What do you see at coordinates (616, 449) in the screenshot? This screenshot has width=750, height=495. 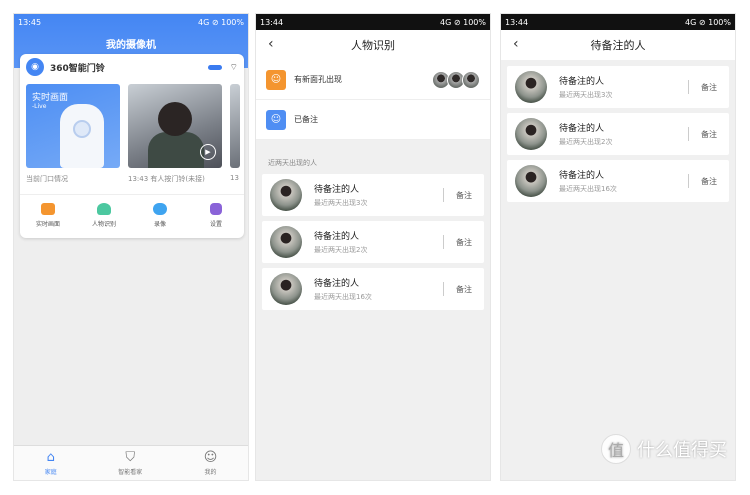 I see `watermark-badge-icon: 值` at bounding box center [616, 449].